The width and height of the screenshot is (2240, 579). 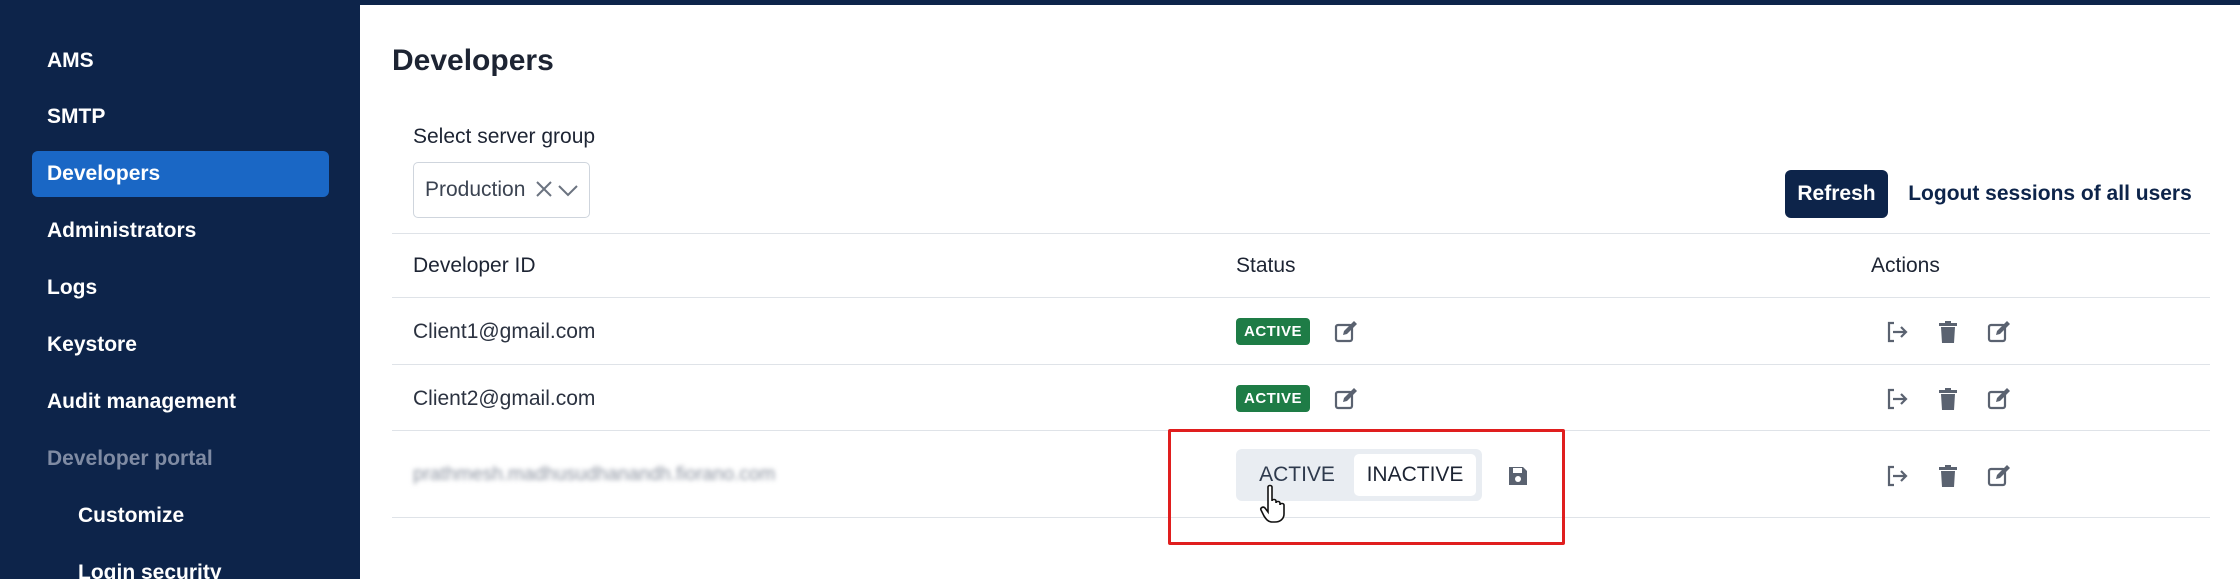 I want to click on server-group-value: Production, so click(x=475, y=189).